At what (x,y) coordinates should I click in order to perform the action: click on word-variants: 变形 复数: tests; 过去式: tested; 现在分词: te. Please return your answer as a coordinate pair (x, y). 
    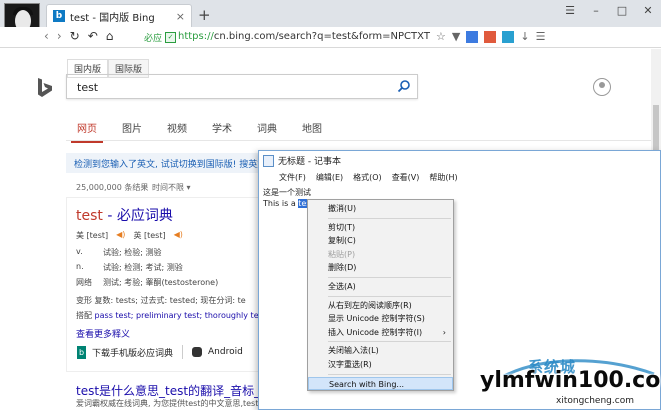
    Looking at the image, I should click on (161, 300).